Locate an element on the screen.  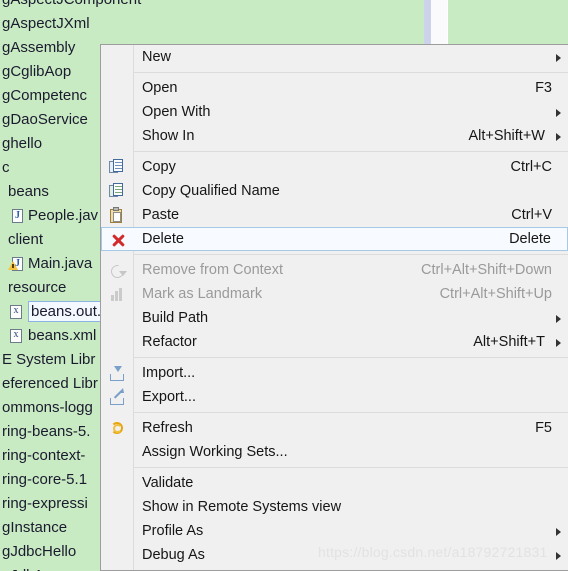
menu-item-label: Refresh is located at coordinates (167, 428).